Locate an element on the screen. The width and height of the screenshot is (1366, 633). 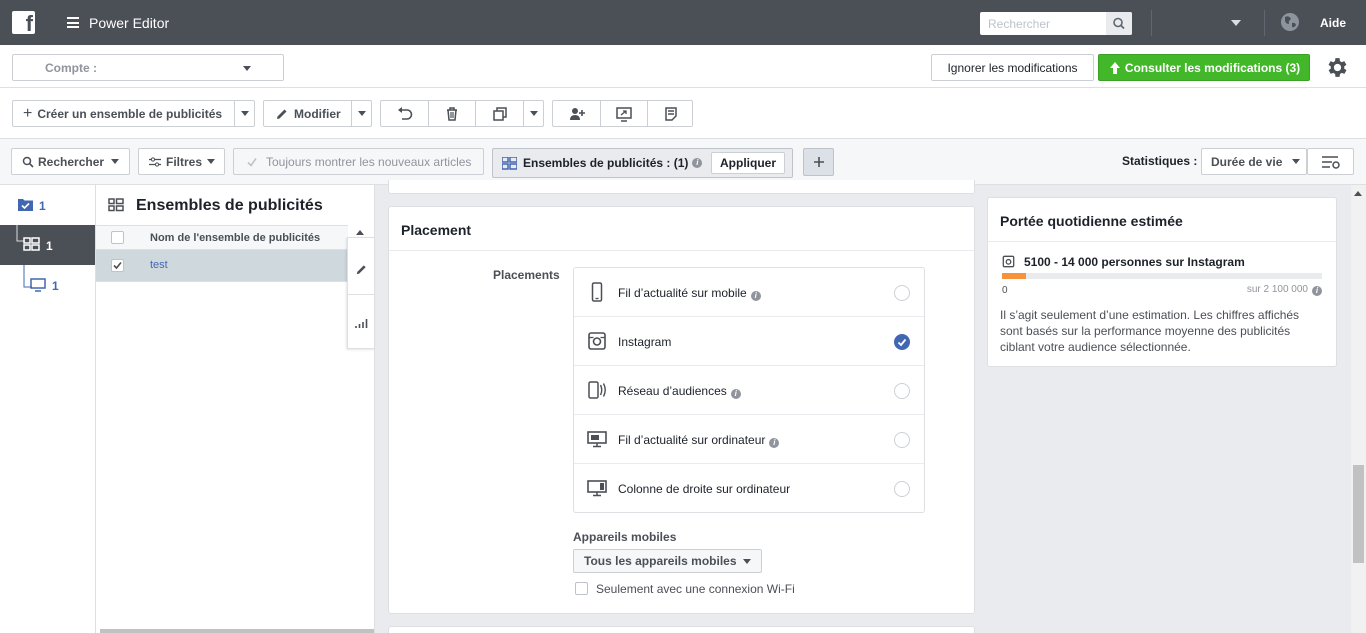
nav-campaigns-count: 1 is located at coordinates (42, 206).